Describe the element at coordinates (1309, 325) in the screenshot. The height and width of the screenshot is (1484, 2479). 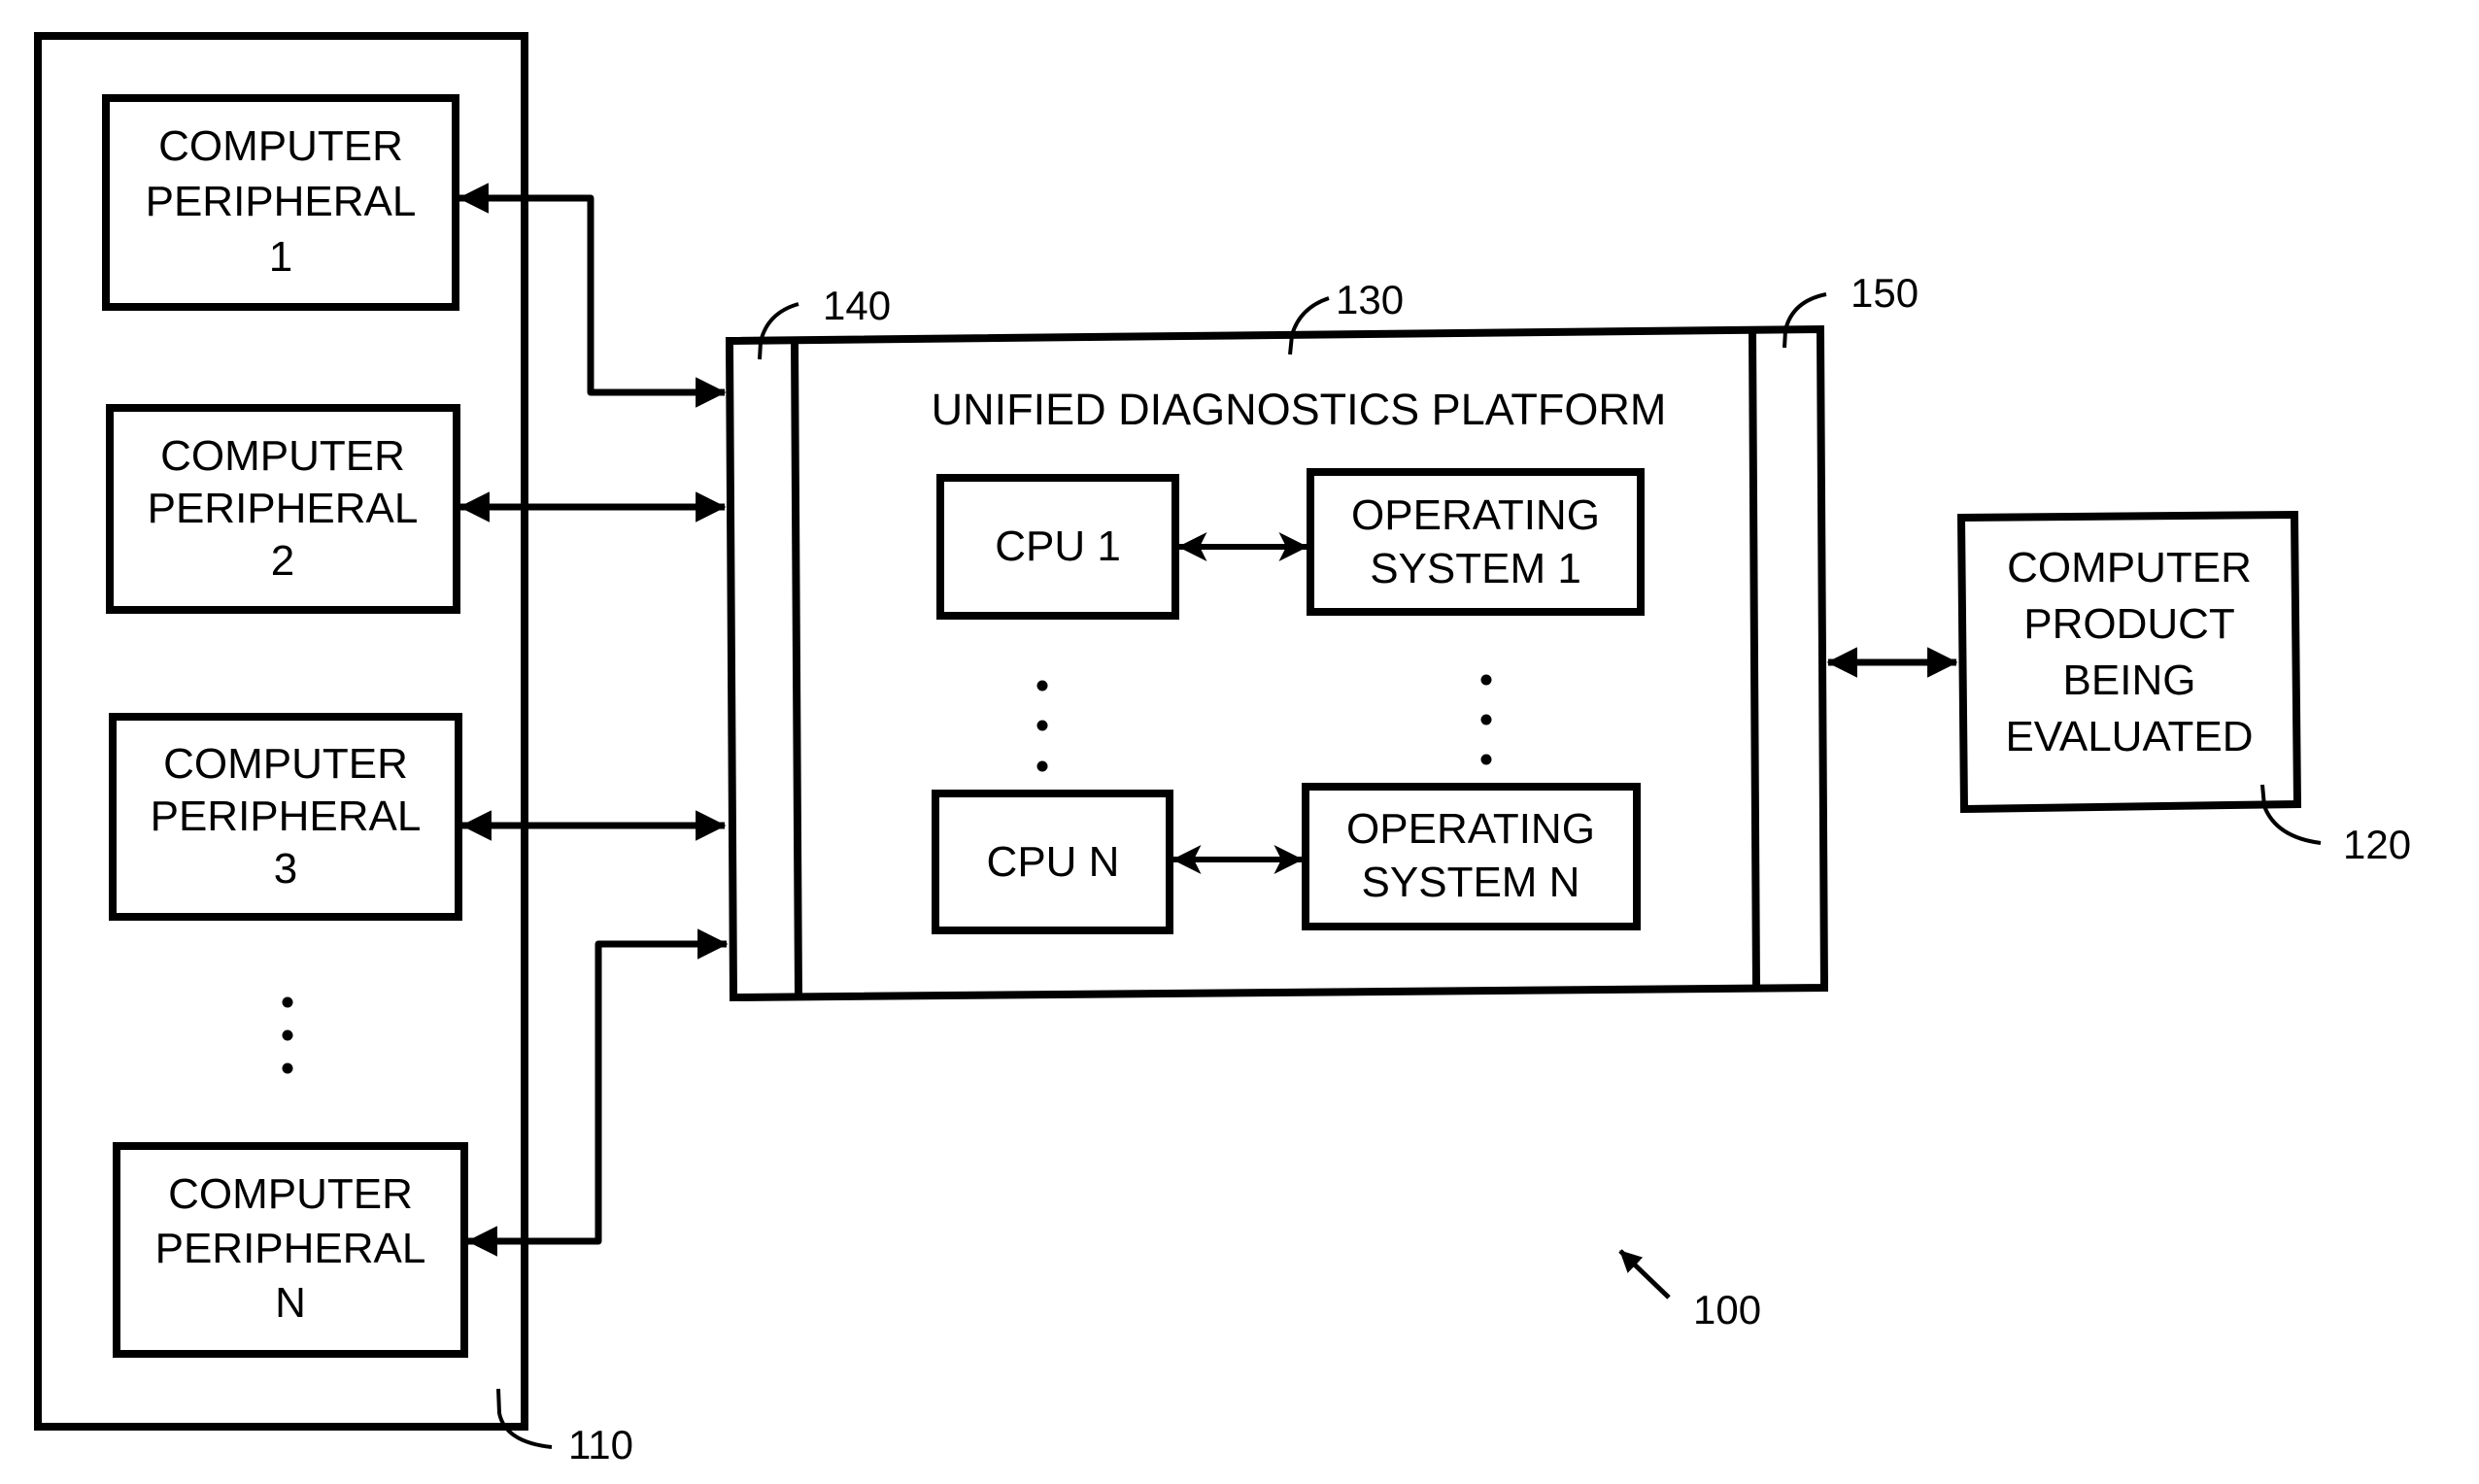
I see `ref-130-leader` at that location.